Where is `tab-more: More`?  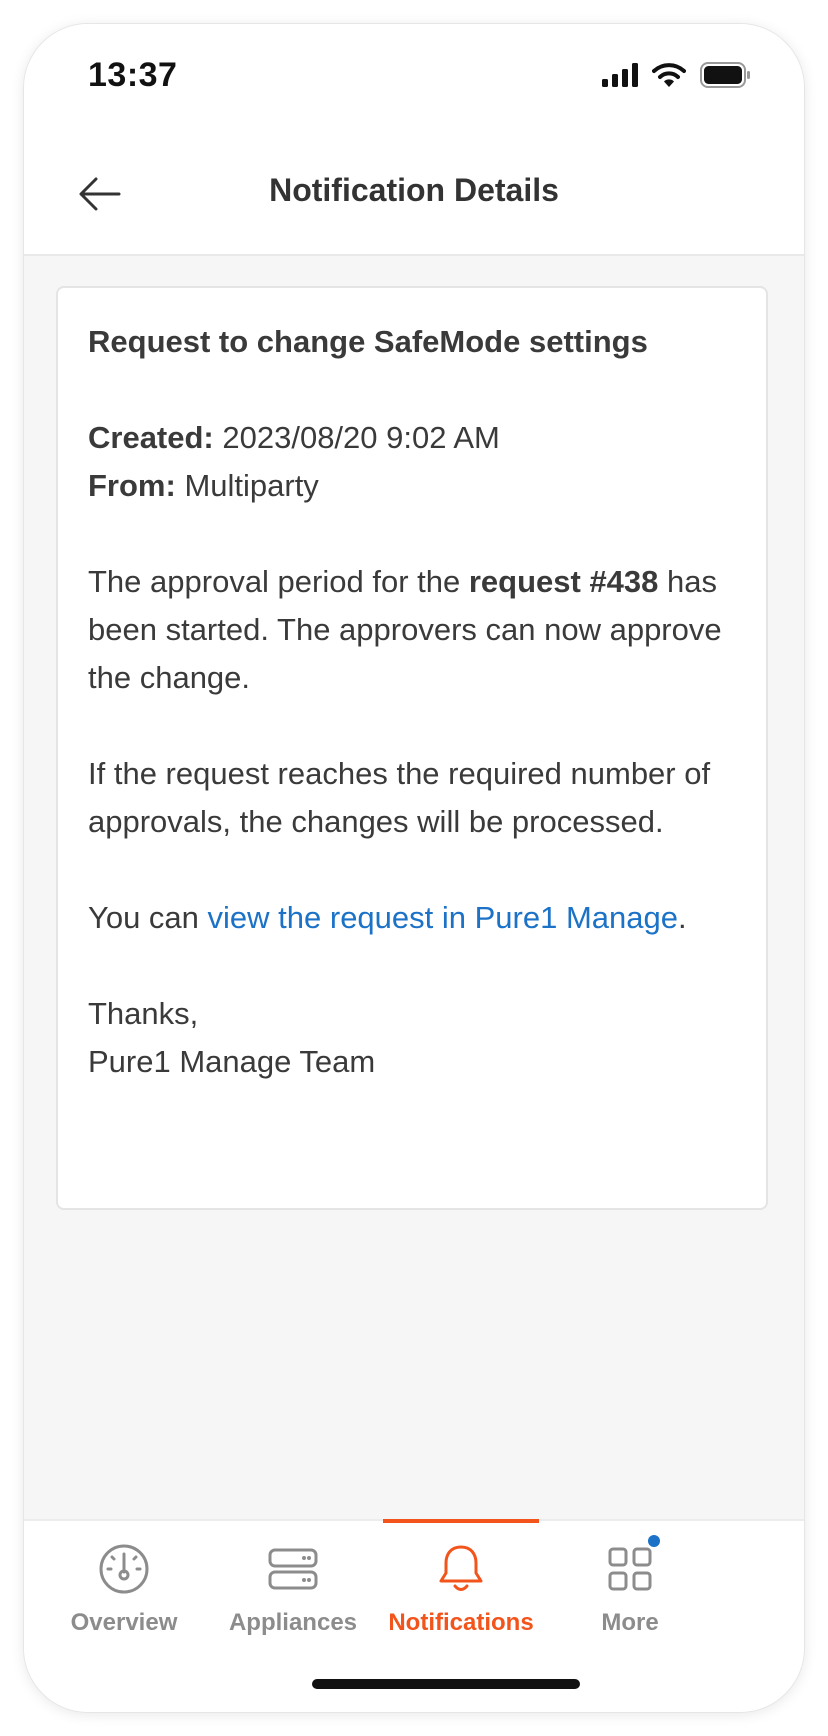 tab-more: More is located at coordinates (630, 1586).